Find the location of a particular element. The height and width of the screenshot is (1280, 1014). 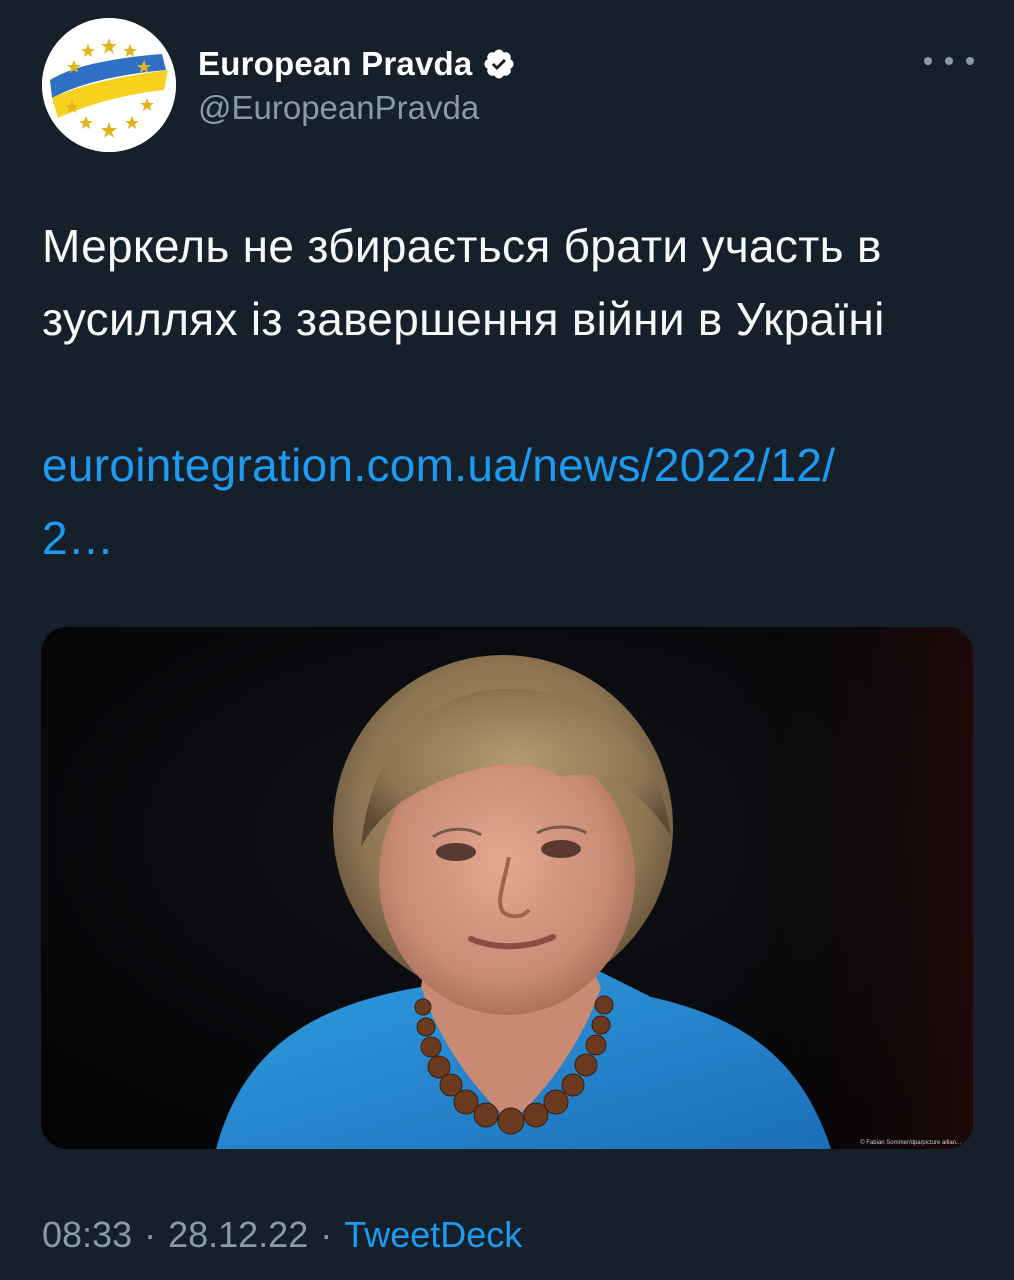

eu-flag-stars-logo is located at coordinates (109, 85).